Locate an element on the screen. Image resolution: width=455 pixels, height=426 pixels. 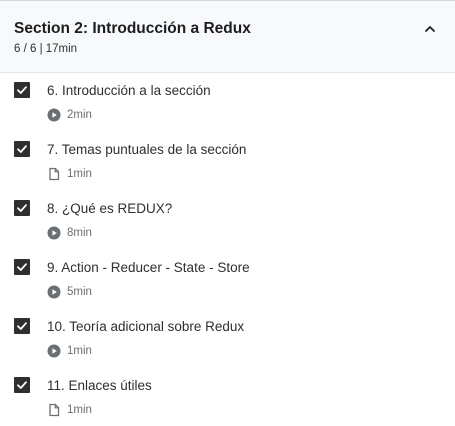
lecture-item: 7. Temas puntuales de la sección 1min is located at coordinates (227, 161).